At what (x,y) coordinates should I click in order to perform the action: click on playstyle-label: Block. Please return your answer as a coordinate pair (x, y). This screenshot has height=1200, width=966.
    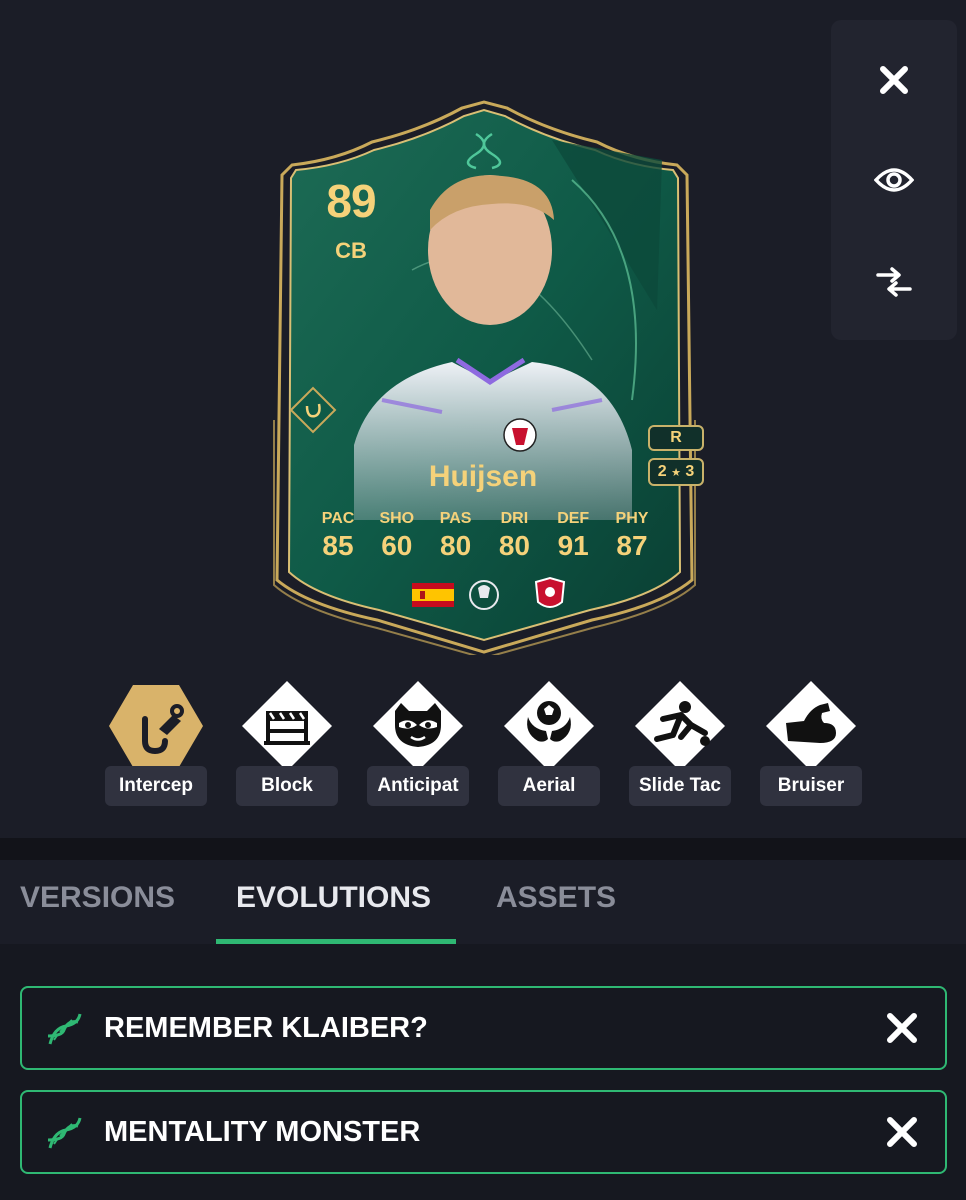
    Looking at the image, I should click on (287, 786).